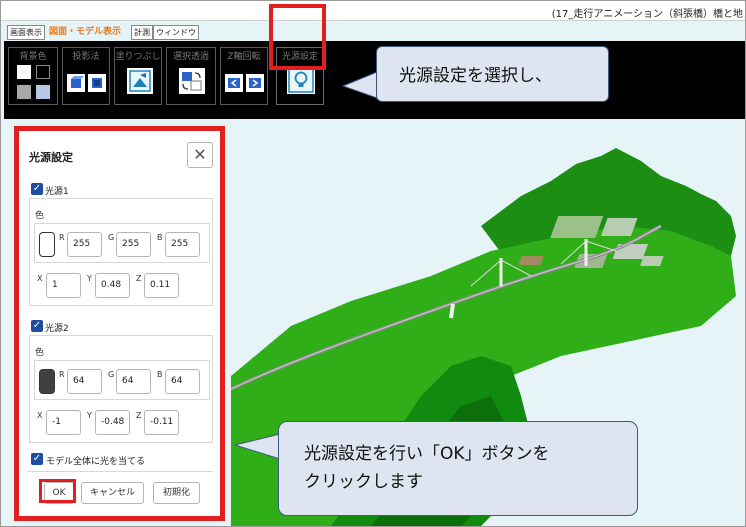  Describe the element at coordinates (458, 468) in the screenshot. I see `instruction-callout-bottom: 光源設定を行い「OK」ボタンを クリックします` at that location.